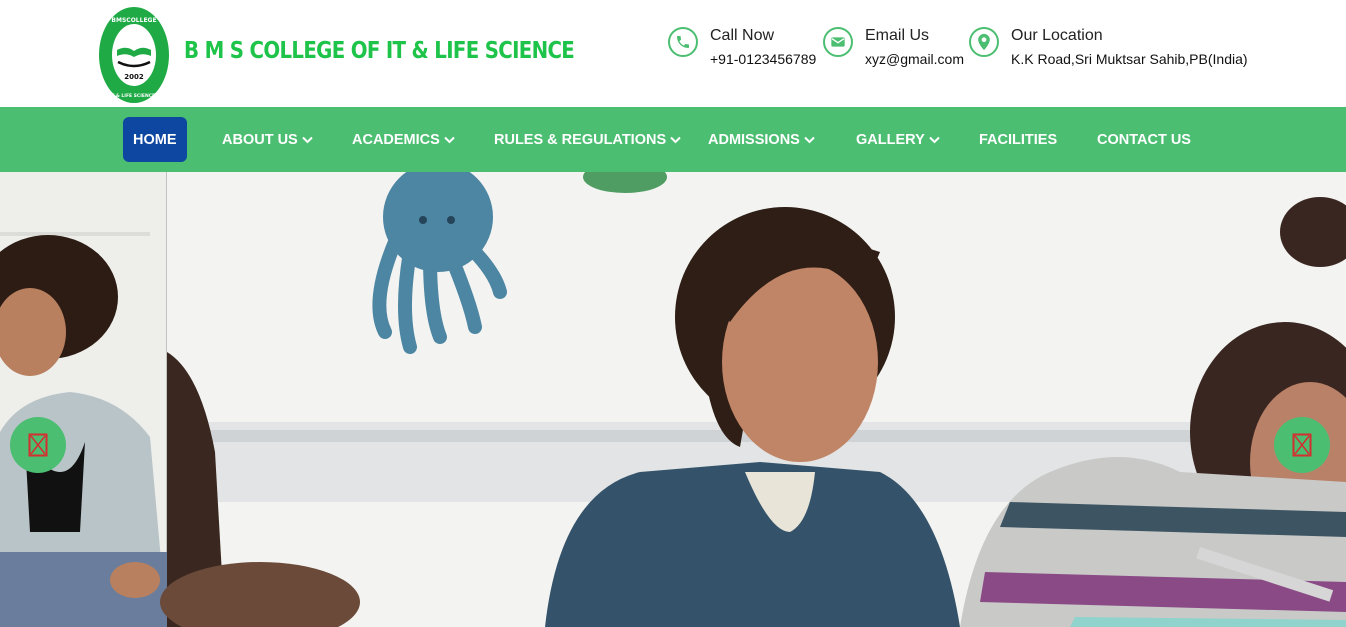 This screenshot has width=1346, height=627. What do you see at coordinates (134, 55) in the screenshot?
I see `college-logo: 2002 BMSCOLLEGE IT & LIFE SCIENCES` at bounding box center [134, 55].